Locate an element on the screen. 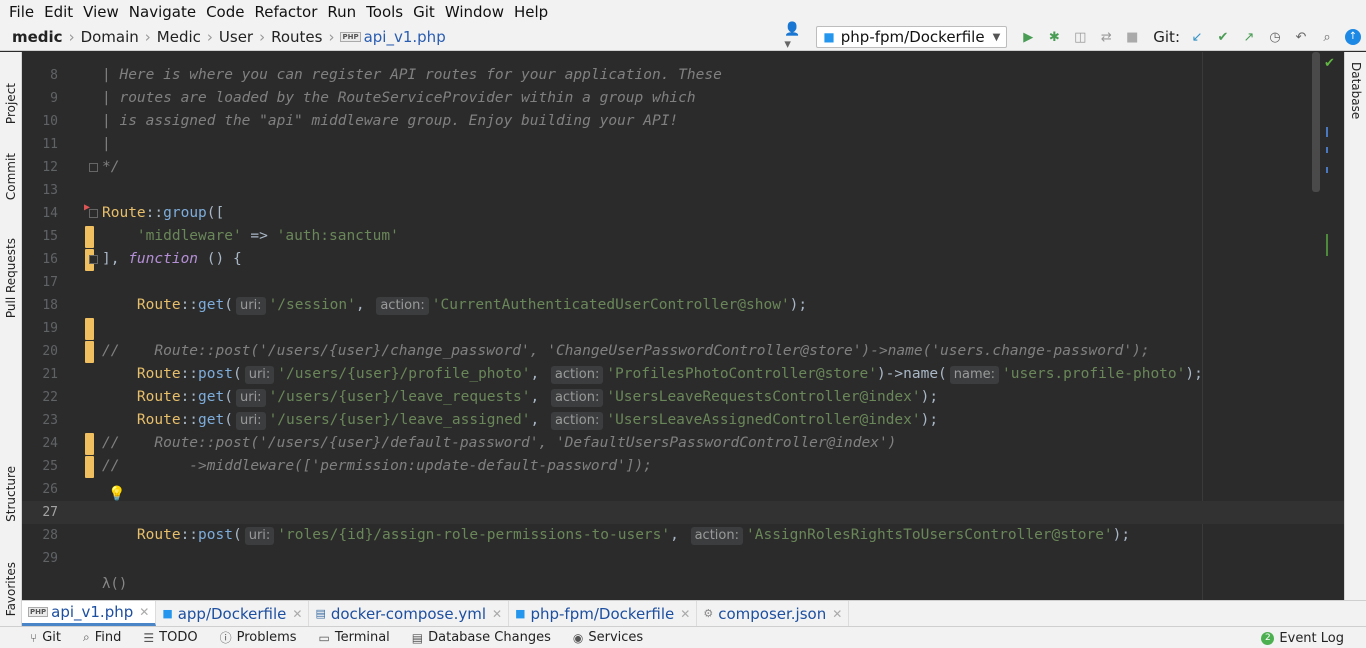 This screenshot has height=648, width=1366. breadcrumb-routes: Routes › is located at coordinates (305, 37).